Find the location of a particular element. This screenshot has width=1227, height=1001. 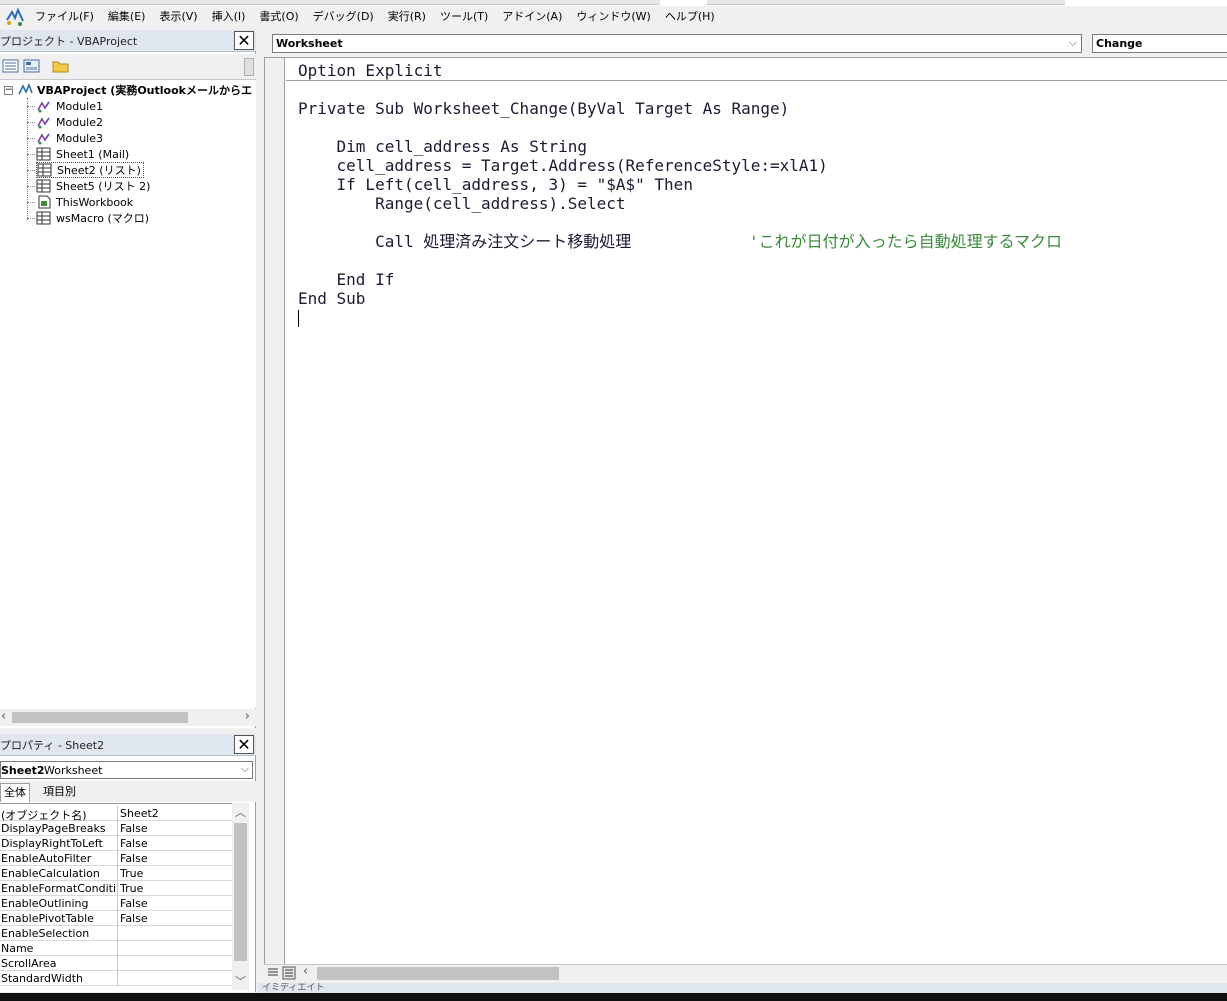

properties-object-select: Sheet2 Worksheet ⌵ is located at coordinates (126, 770).